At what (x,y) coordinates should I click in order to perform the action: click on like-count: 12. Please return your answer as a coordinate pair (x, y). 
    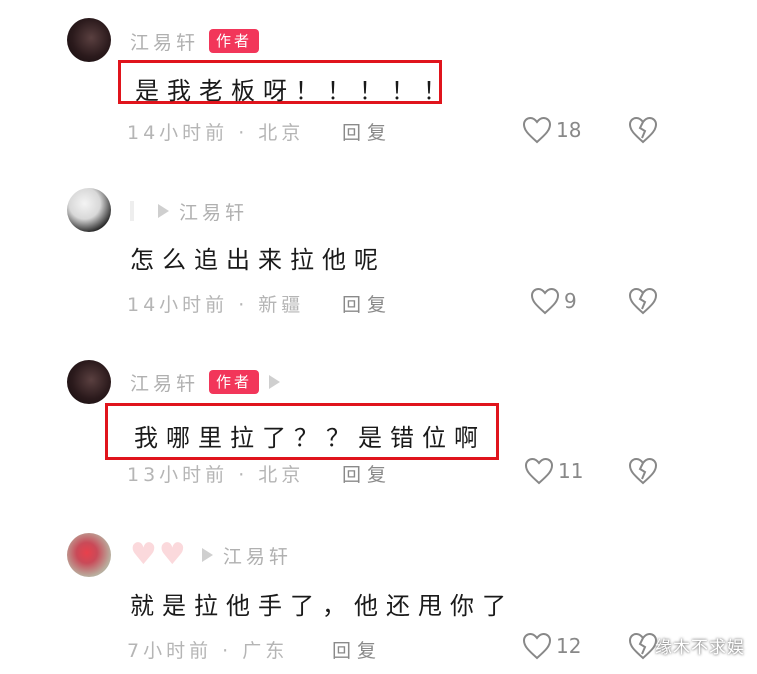
    Looking at the image, I should click on (569, 646).